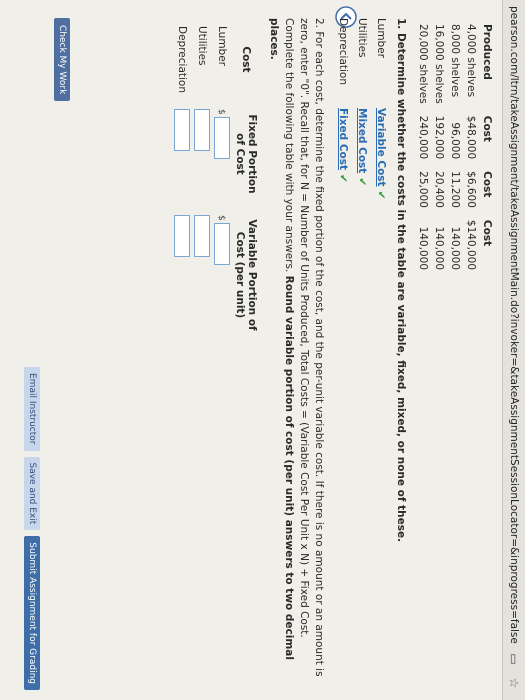 The height and width of the screenshot is (700, 525). Describe the element at coordinates (62, 60) in the screenshot. I see `check-my-work-button: Check My Work` at that location.